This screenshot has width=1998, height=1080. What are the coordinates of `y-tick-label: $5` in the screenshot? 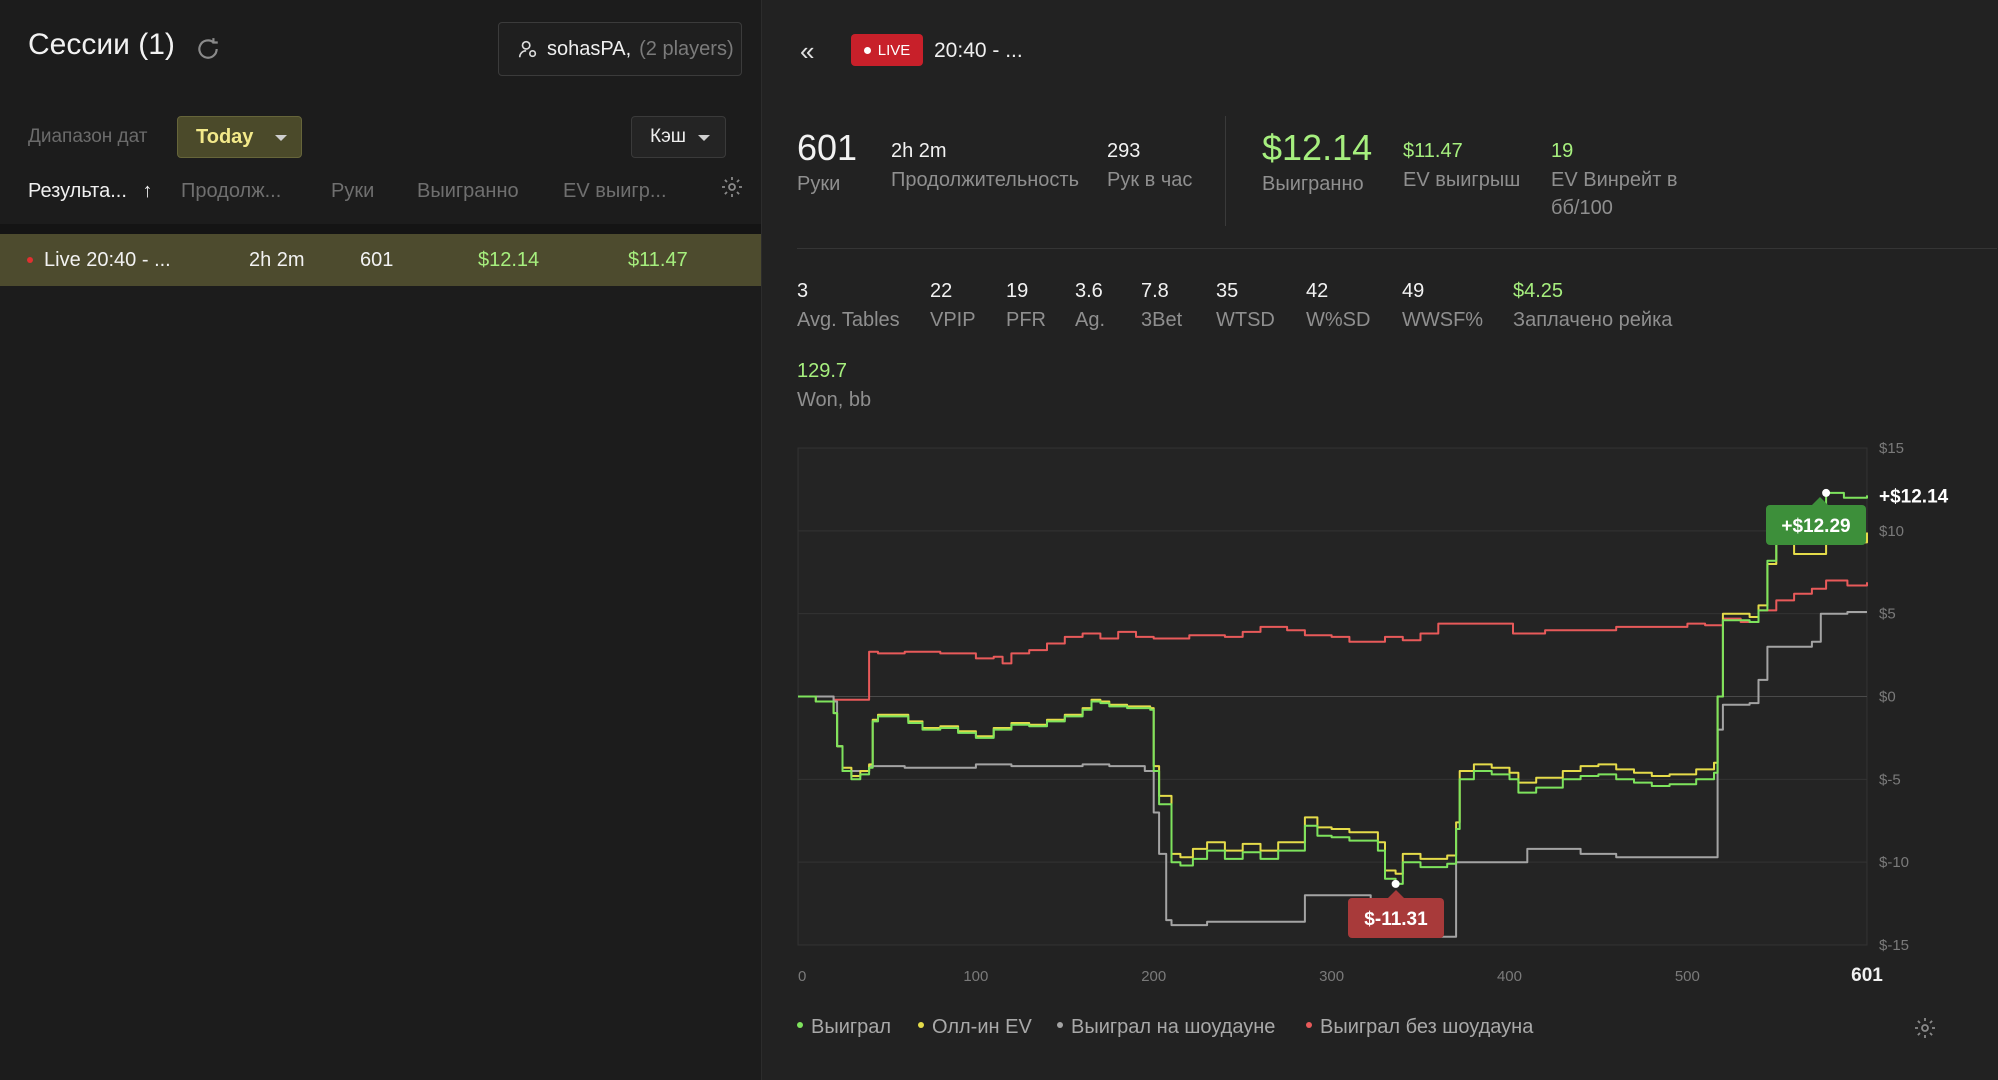 It's located at (1887, 614).